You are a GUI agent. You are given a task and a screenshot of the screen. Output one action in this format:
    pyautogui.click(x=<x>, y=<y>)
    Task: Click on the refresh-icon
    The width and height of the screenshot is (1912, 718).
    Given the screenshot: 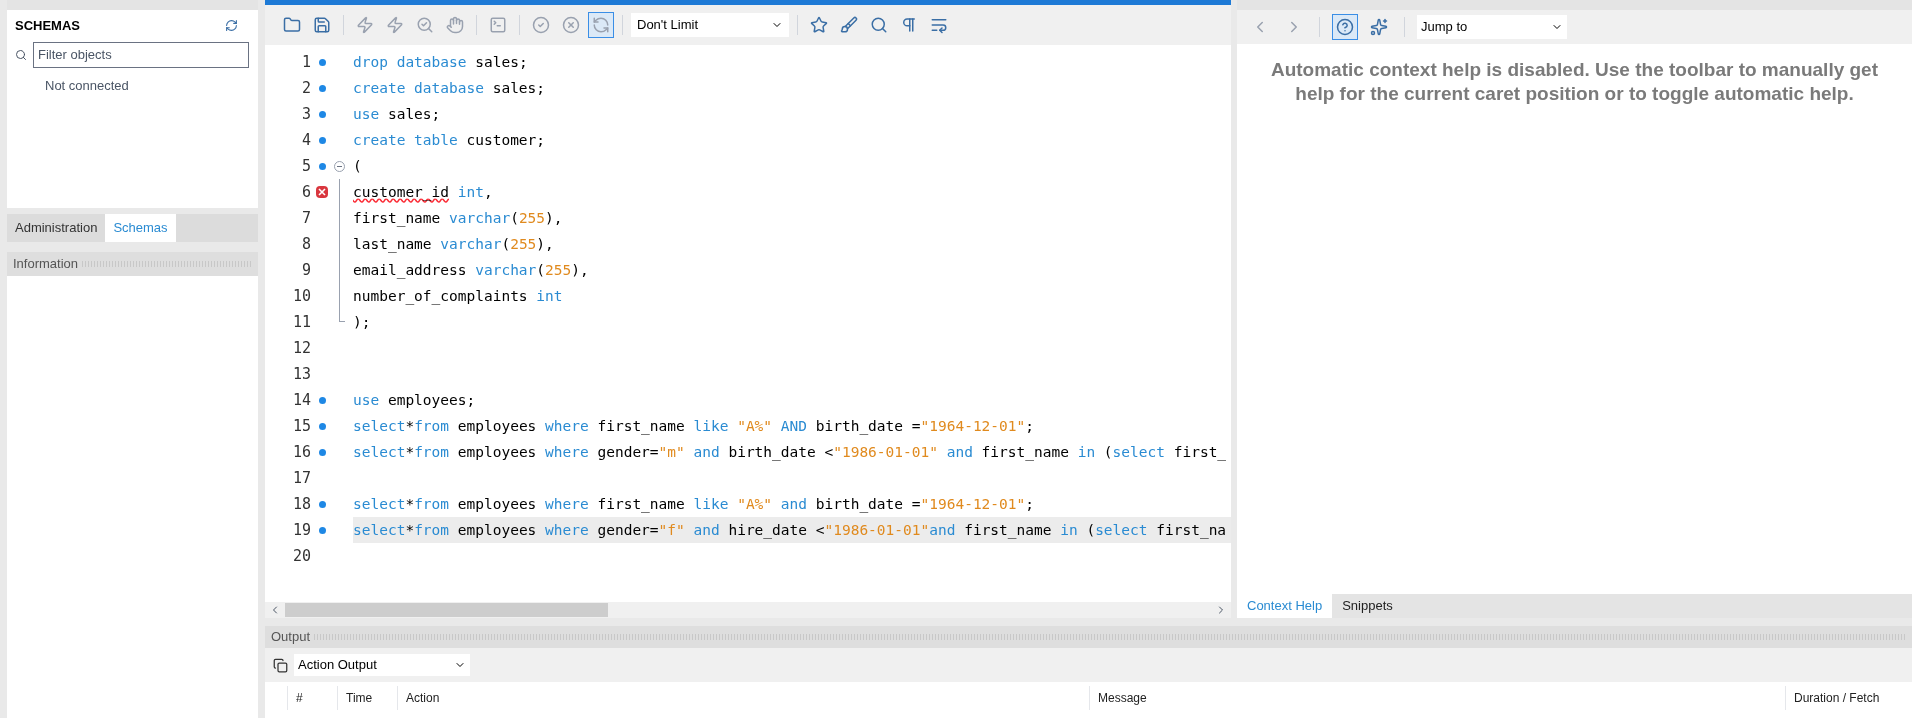 What is the action you would take?
    pyautogui.click(x=231, y=26)
    